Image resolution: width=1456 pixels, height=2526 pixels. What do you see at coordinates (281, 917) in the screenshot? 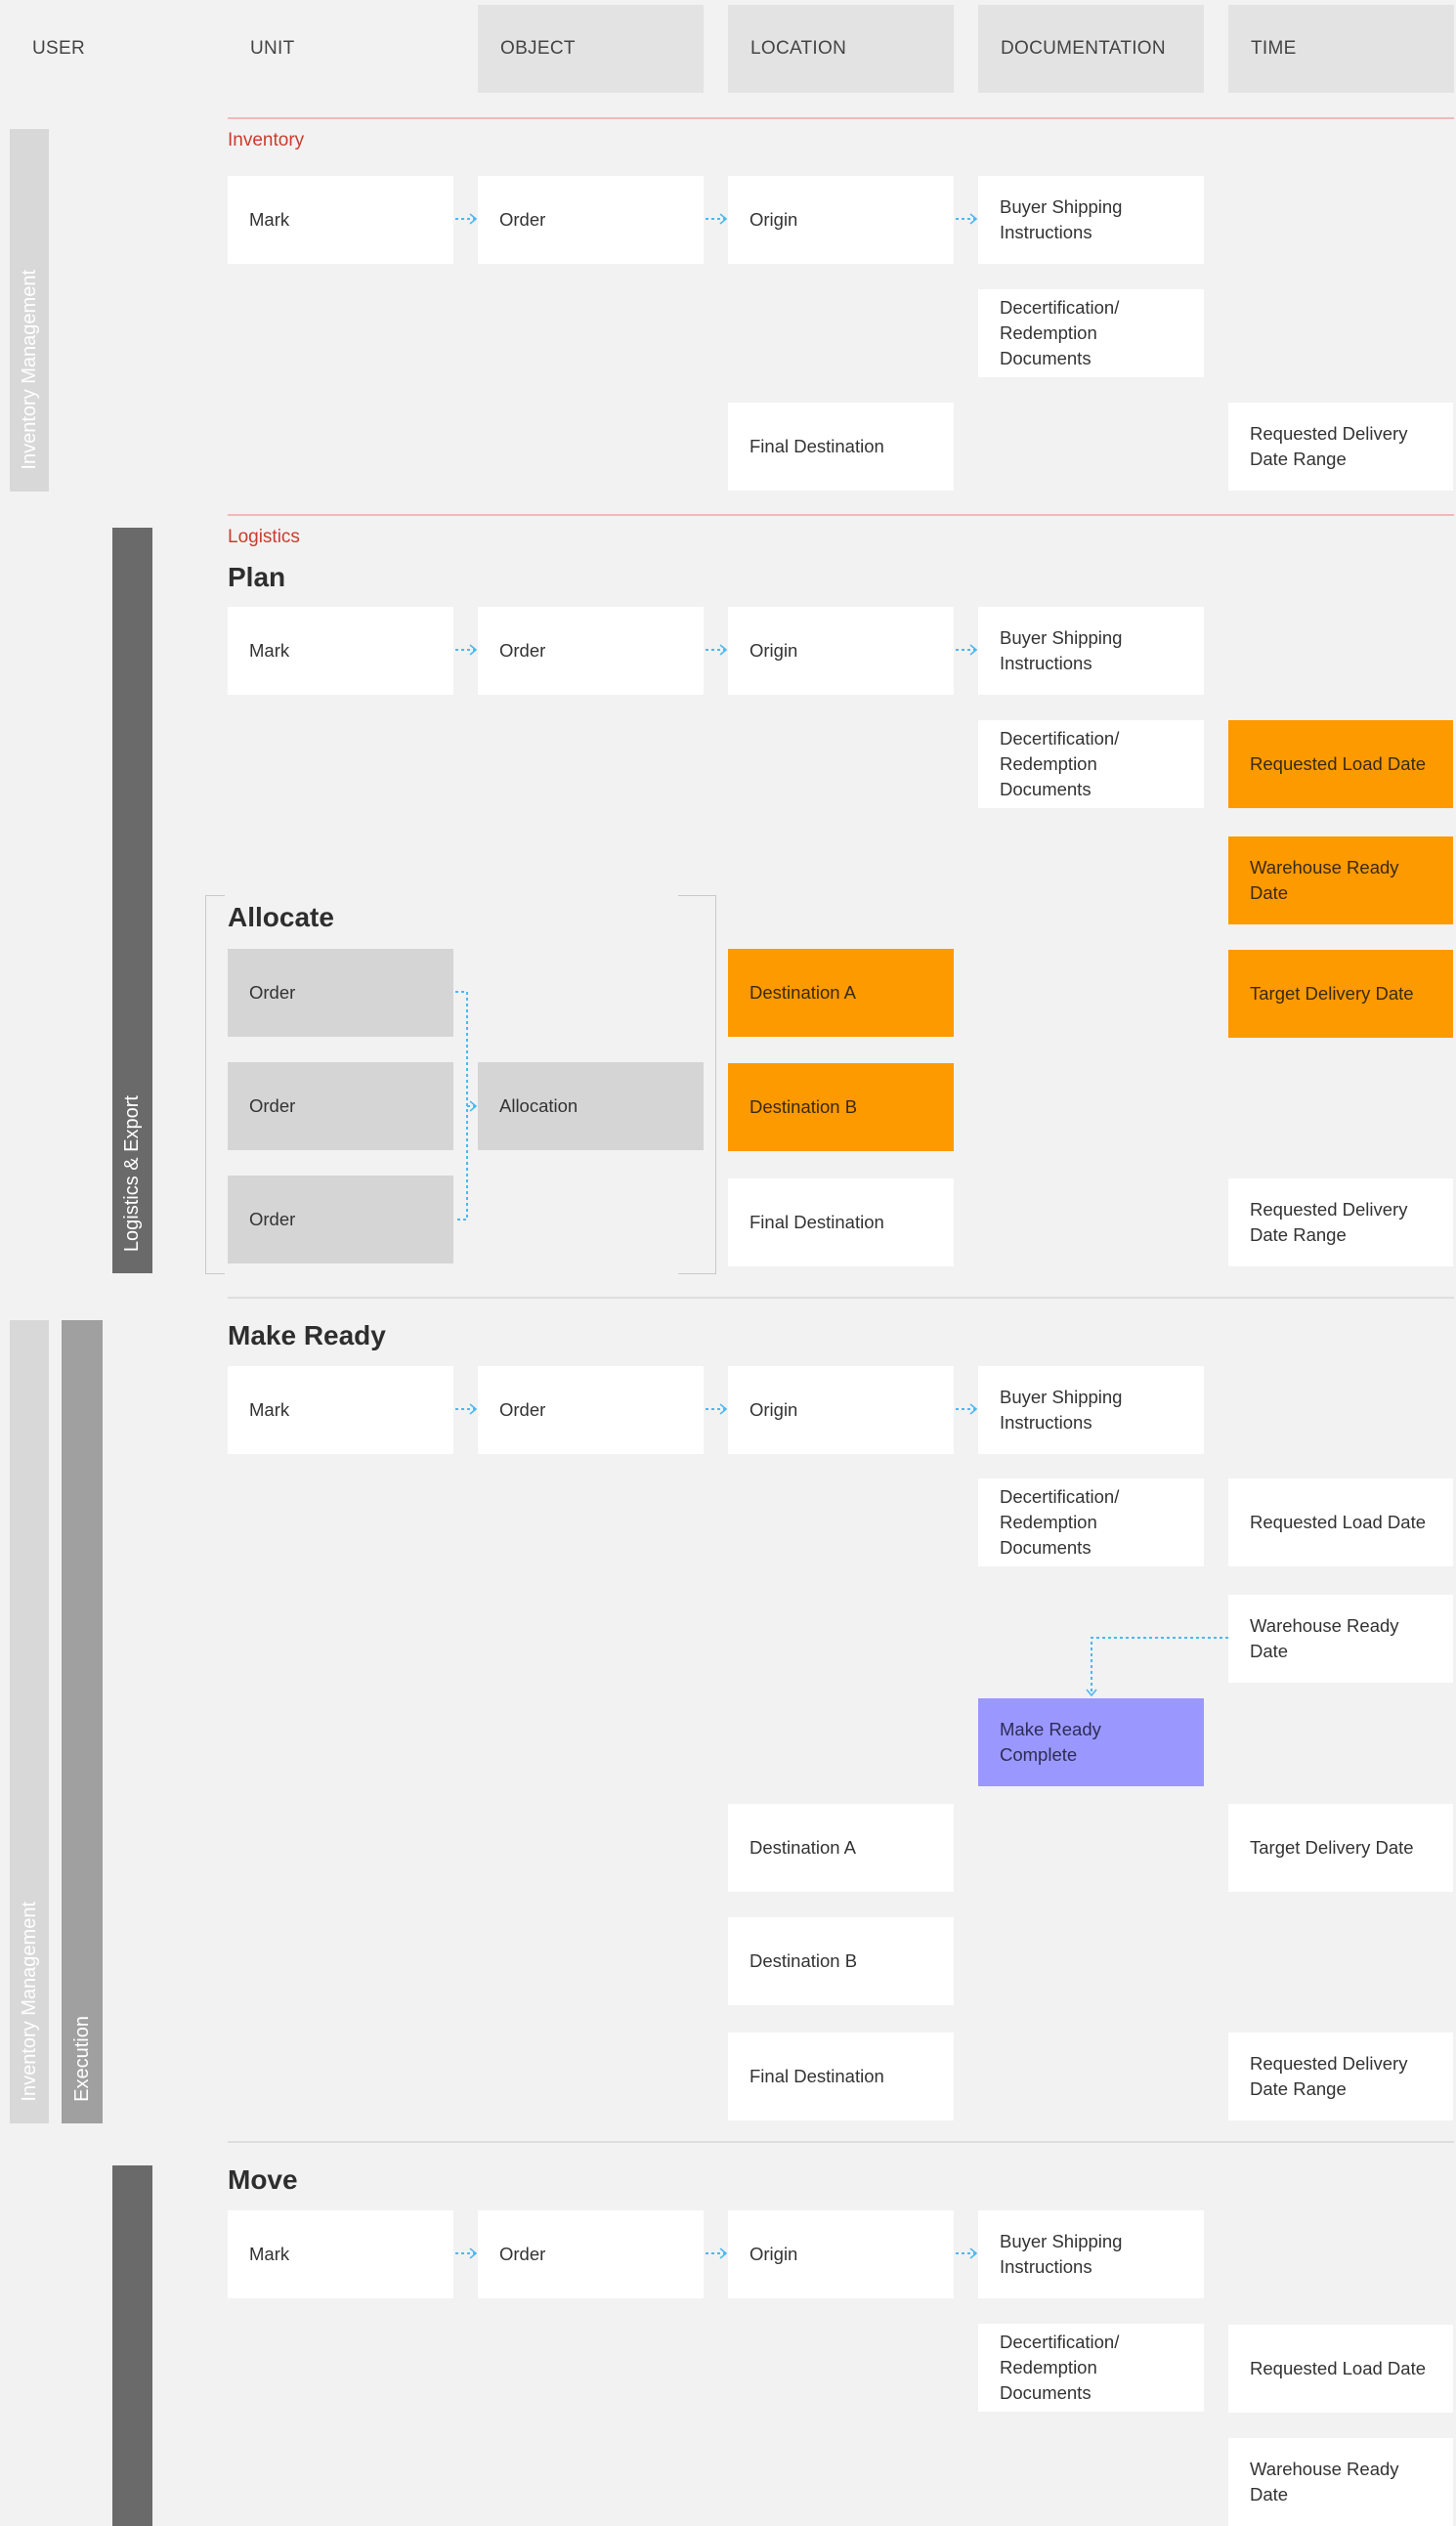
I see `stage-title-allocate: Allocate` at bounding box center [281, 917].